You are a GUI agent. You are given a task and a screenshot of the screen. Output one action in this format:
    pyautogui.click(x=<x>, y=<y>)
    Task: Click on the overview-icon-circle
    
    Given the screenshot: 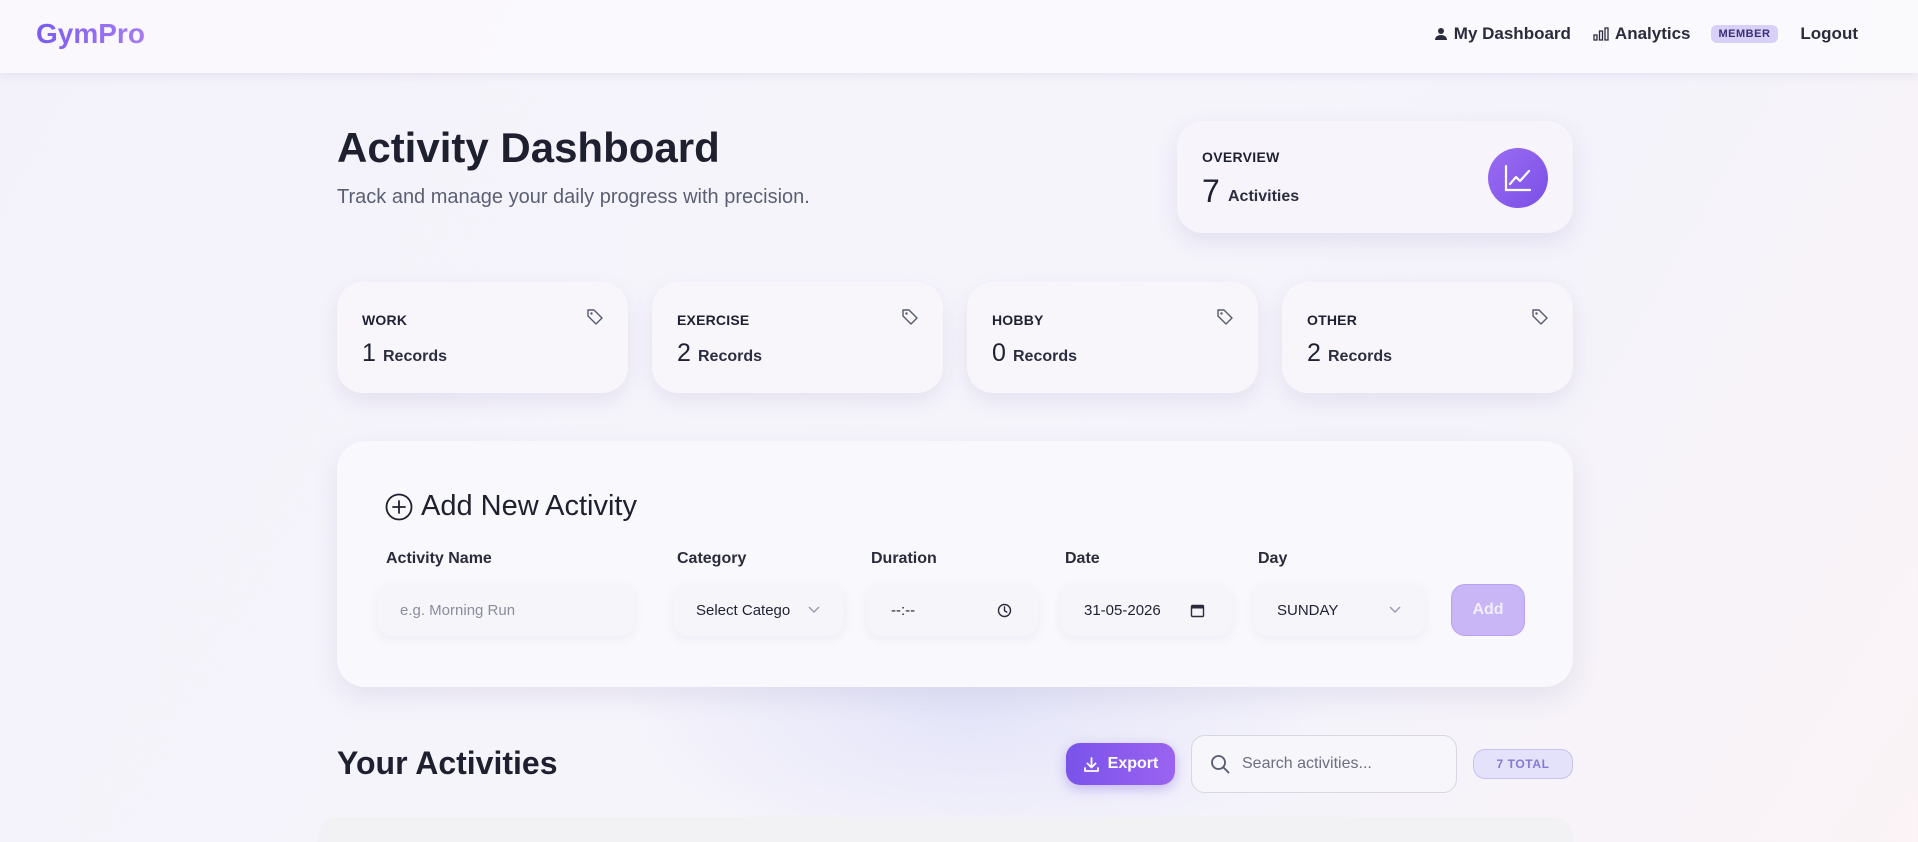 What is the action you would take?
    pyautogui.click(x=1518, y=178)
    